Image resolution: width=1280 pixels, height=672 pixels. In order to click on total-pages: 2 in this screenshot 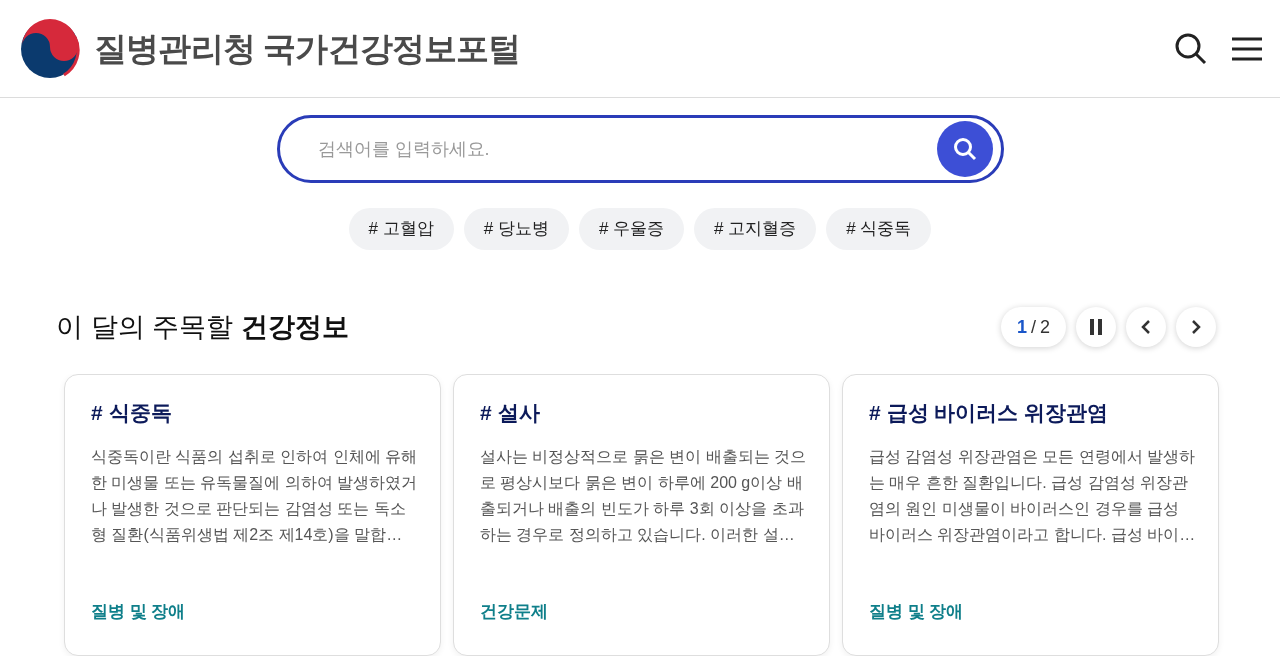, I will do `click(1045, 327)`.